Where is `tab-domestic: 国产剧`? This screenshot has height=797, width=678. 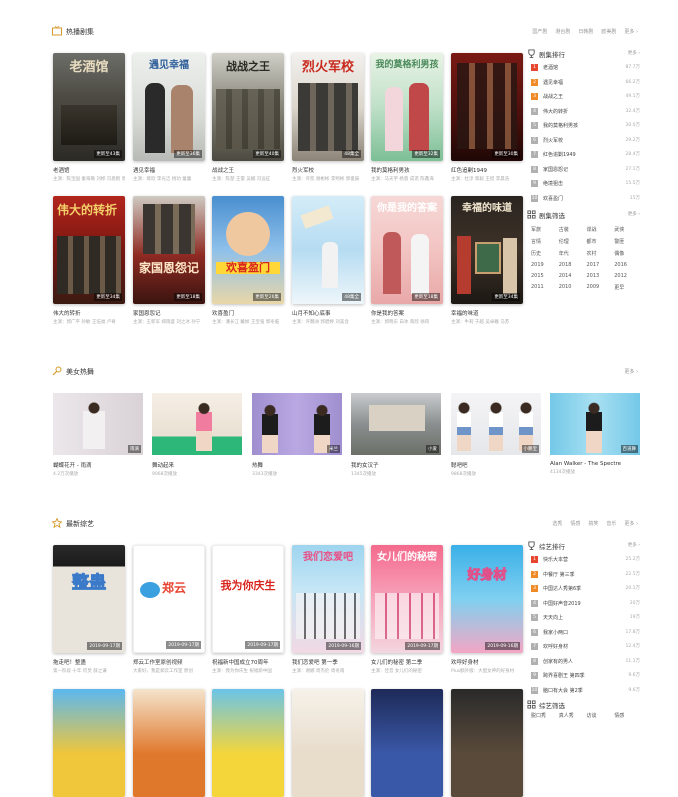 tab-domestic: 国产剧 is located at coordinates (539, 31).